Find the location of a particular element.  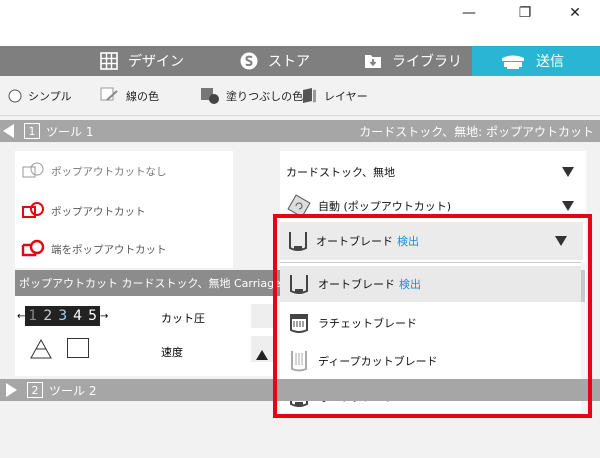

layer-icon is located at coordinates (309, 96).